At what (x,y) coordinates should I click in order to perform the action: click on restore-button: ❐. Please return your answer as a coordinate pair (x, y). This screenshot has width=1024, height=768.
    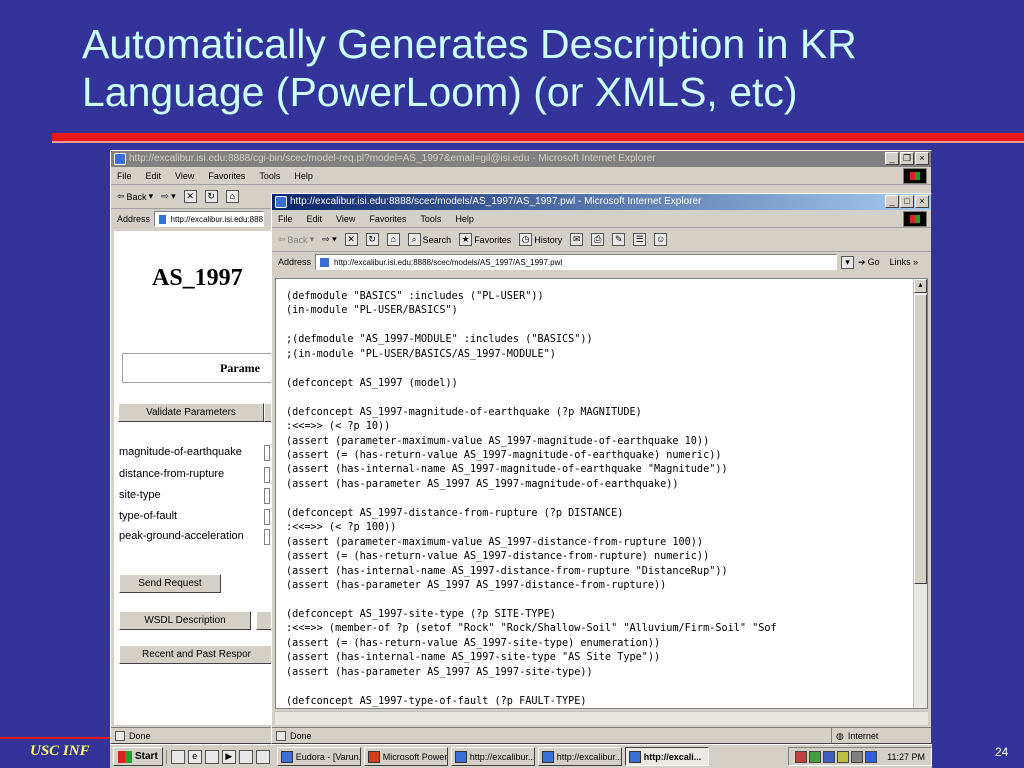
    Looking at the image, I should click on (907, 158).